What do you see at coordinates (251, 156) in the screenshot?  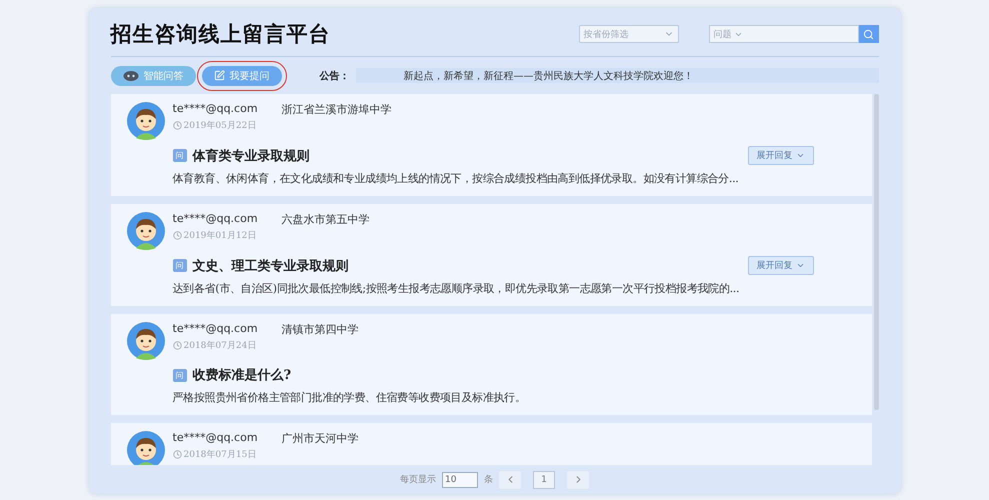 I see `question-title: 体育类专业录取规则` at bounding box center [251, 156].